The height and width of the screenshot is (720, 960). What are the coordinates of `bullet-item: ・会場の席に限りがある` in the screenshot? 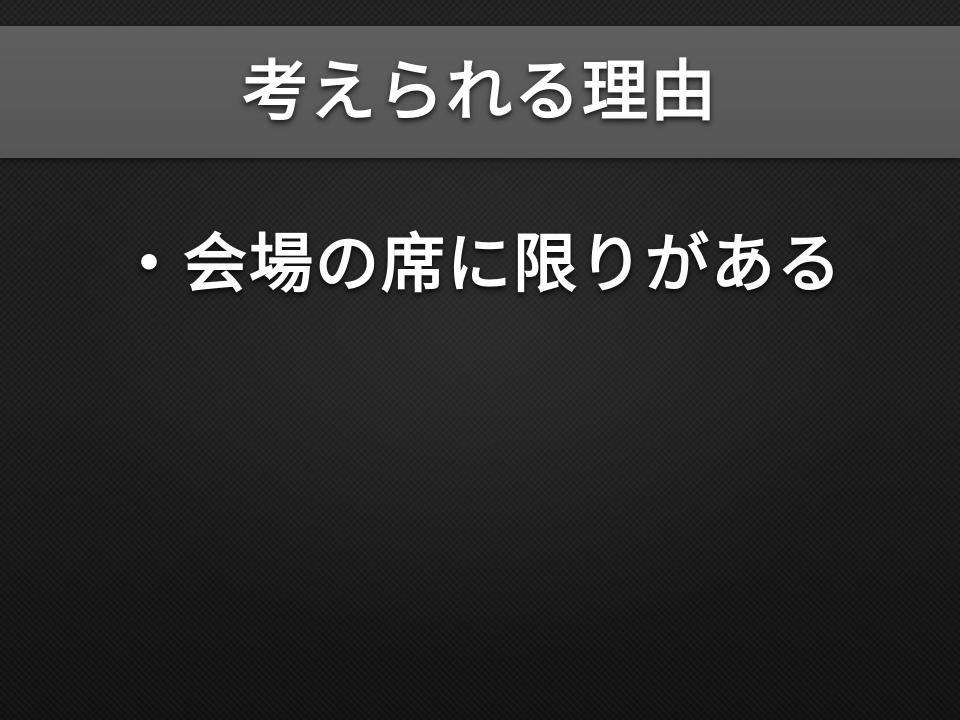 It's located at (480, 265).